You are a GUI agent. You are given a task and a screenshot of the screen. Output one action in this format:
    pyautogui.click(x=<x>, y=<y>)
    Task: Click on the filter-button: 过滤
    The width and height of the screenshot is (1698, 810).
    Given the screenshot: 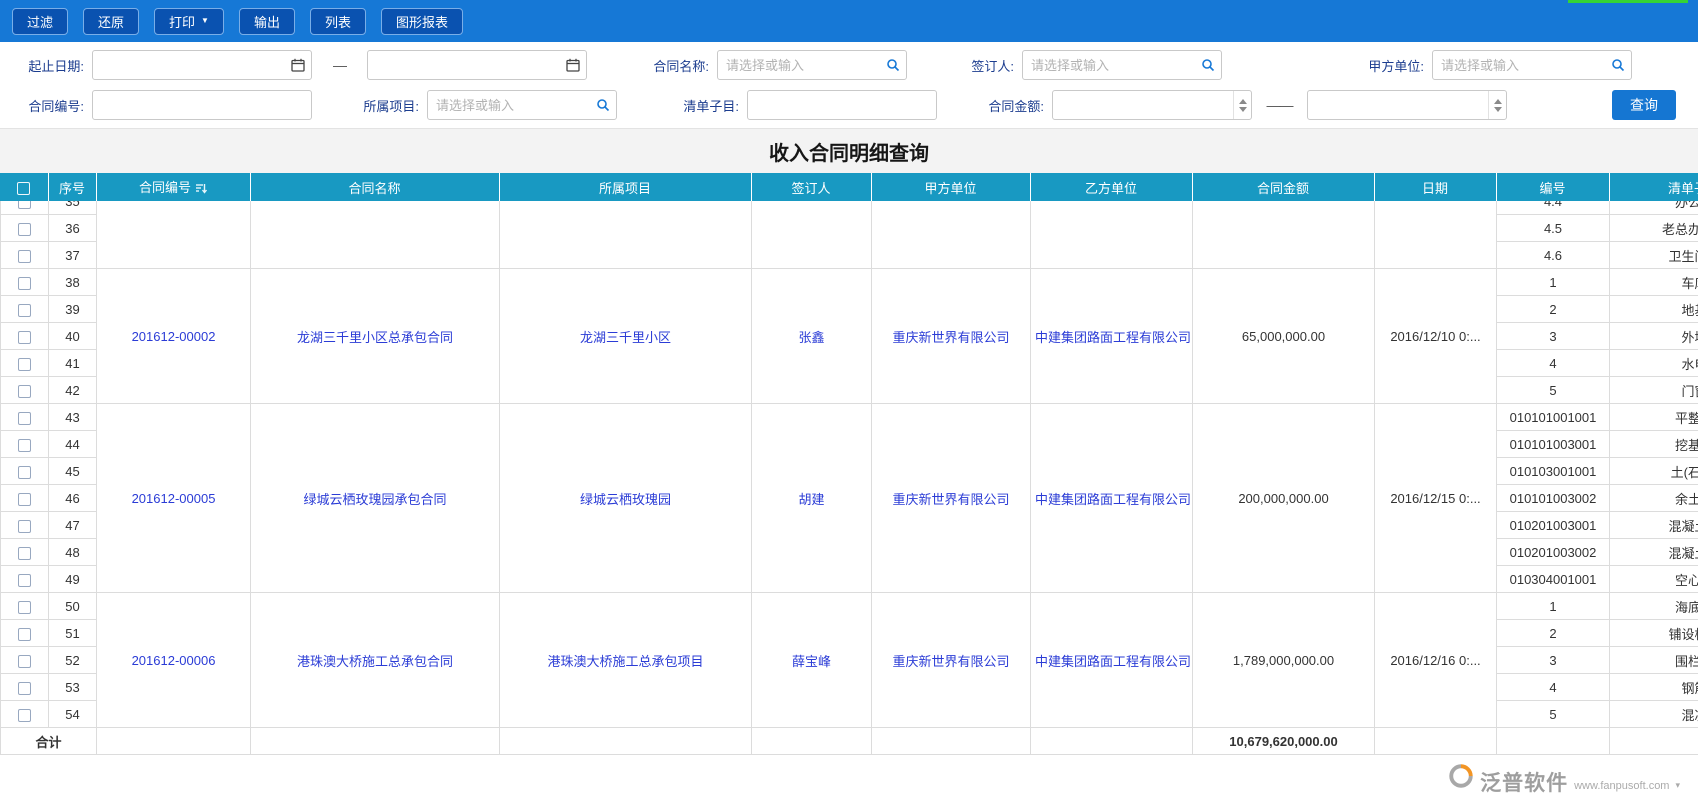 What is the action you would take?
    pyautogui.click(x=40, y=21)
    